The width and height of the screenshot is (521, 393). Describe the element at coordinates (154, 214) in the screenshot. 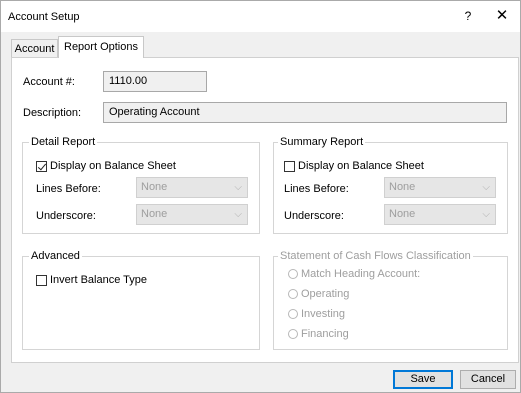

I see `detail-underscore-value: None` at that location.